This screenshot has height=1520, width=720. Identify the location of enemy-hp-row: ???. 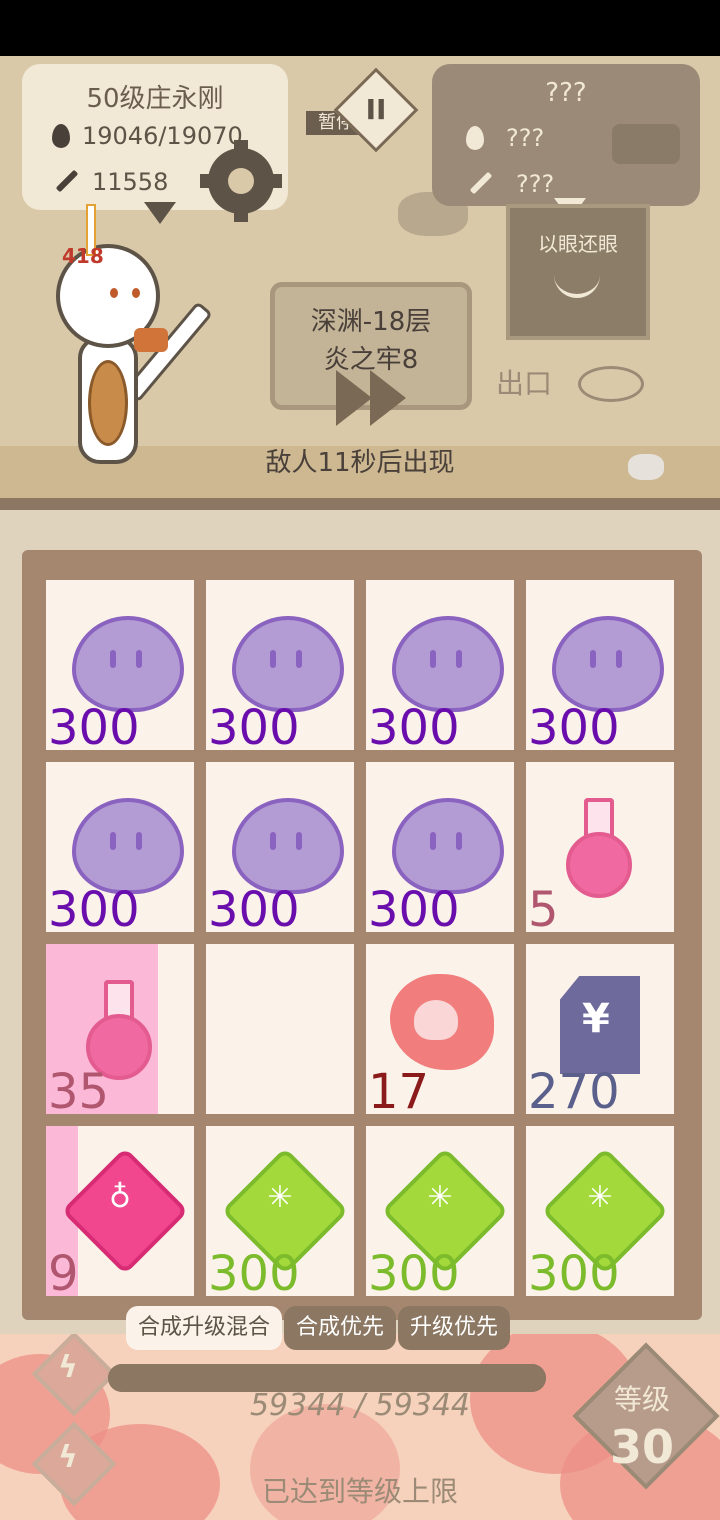
(505, 138).